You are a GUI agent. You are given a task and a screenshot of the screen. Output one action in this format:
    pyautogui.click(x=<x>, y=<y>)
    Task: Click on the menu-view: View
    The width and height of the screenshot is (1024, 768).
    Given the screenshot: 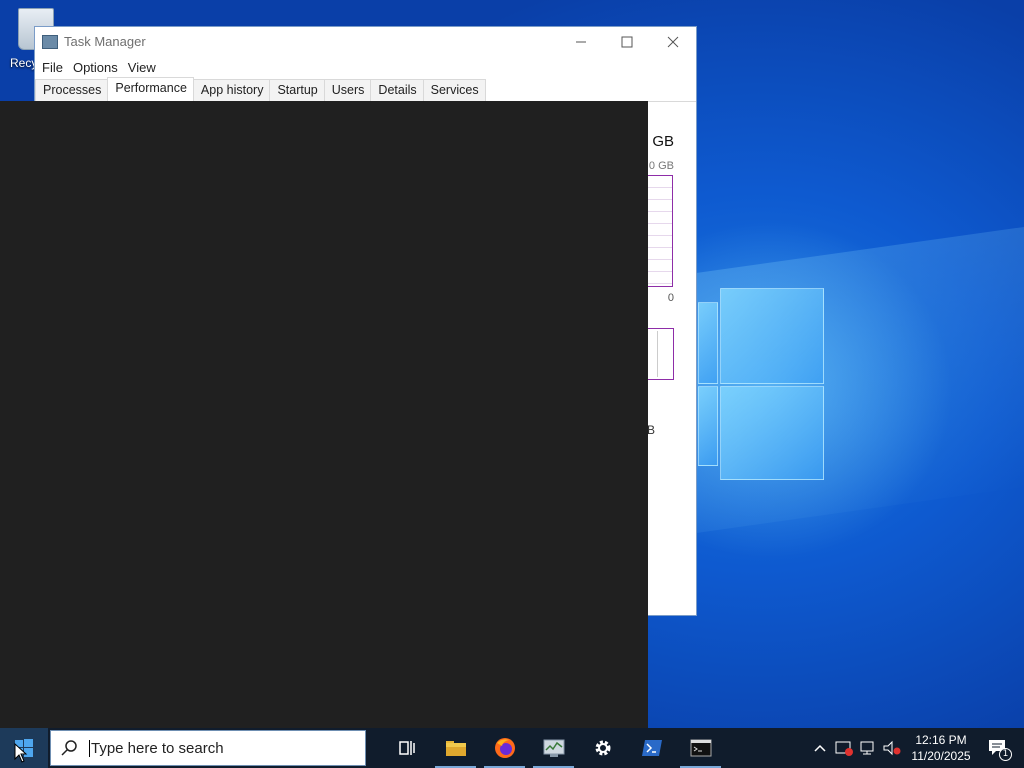 What is the action you would take?
    pyautogui.click(x=142, y=67)
    